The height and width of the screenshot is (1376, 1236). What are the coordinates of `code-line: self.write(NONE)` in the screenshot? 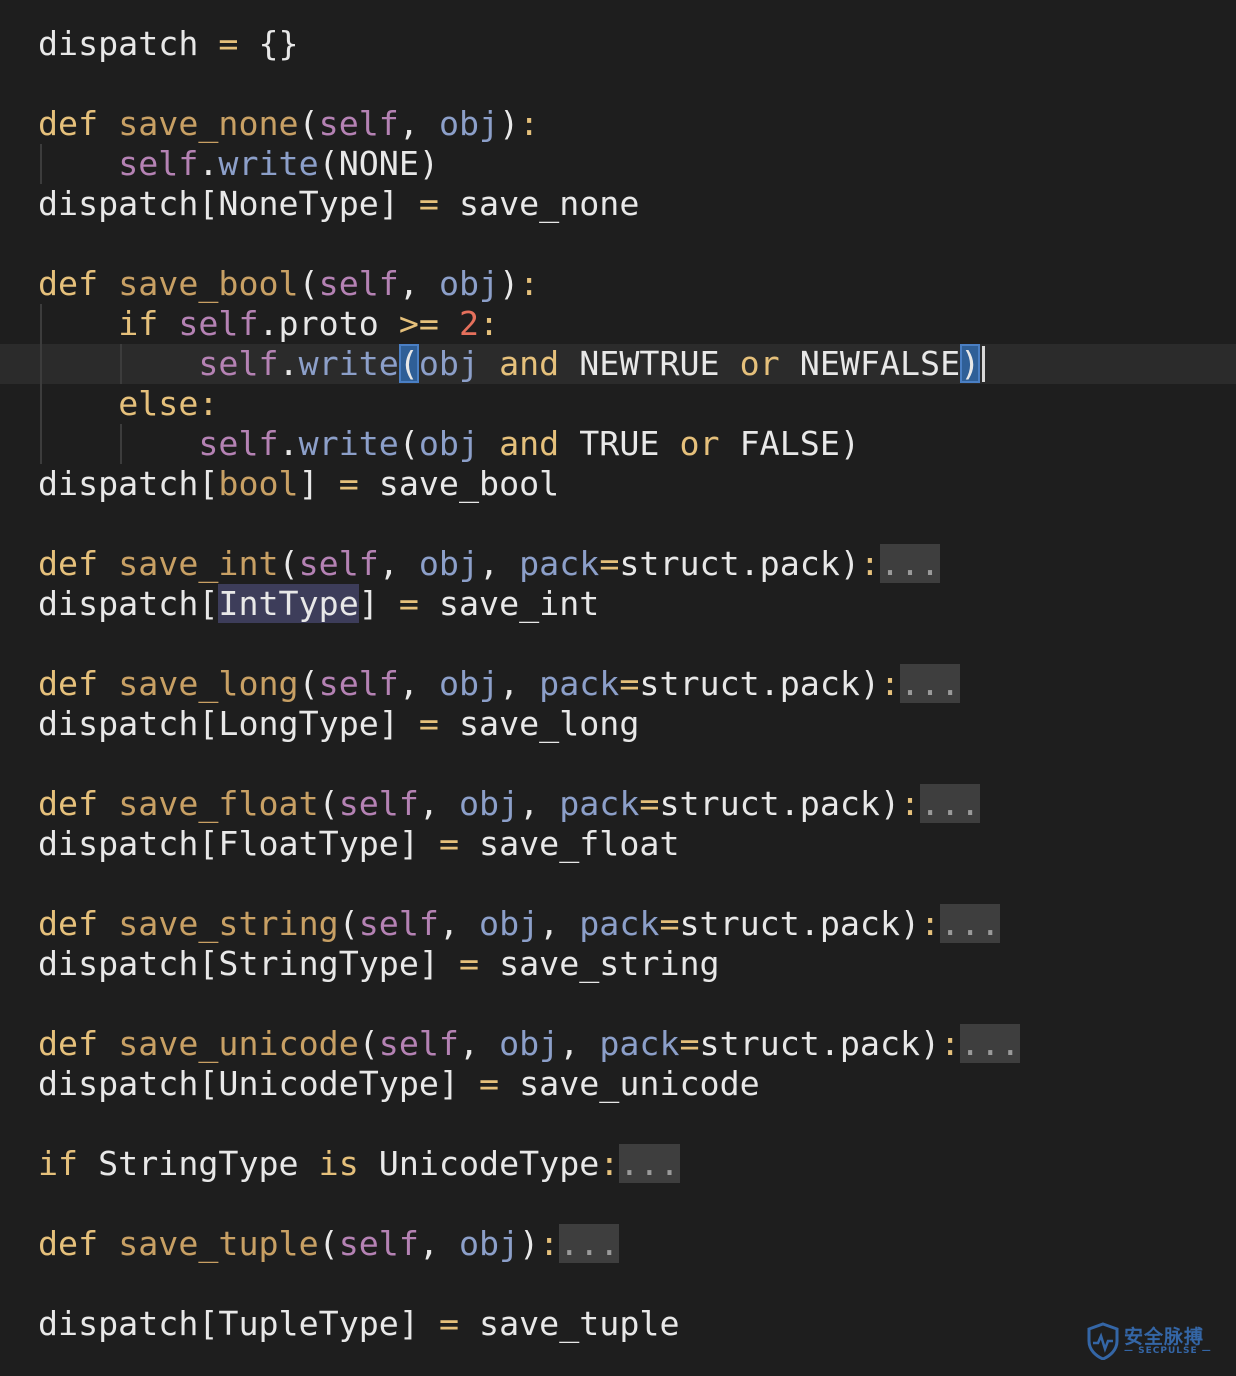 It's located at (618, 164).